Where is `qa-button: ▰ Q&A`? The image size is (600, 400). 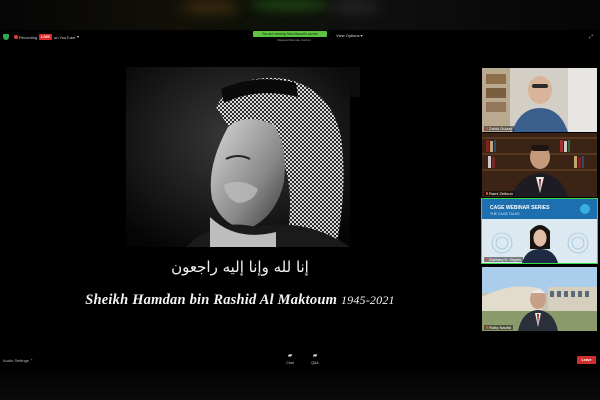 qa-button: ▰ Q&A is located at coordinates (315, 359).